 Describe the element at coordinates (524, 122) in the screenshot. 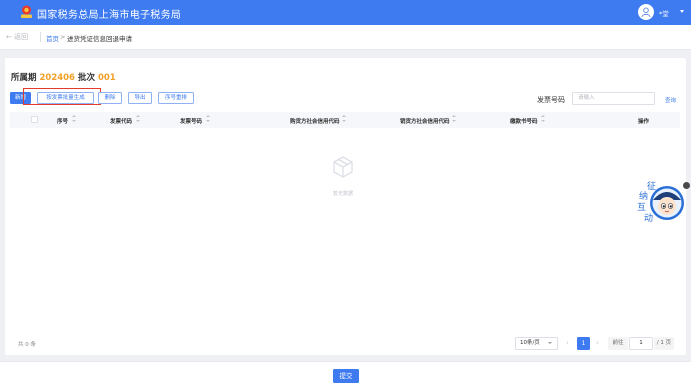

I see `column-header: 缴款书号码` at that location.